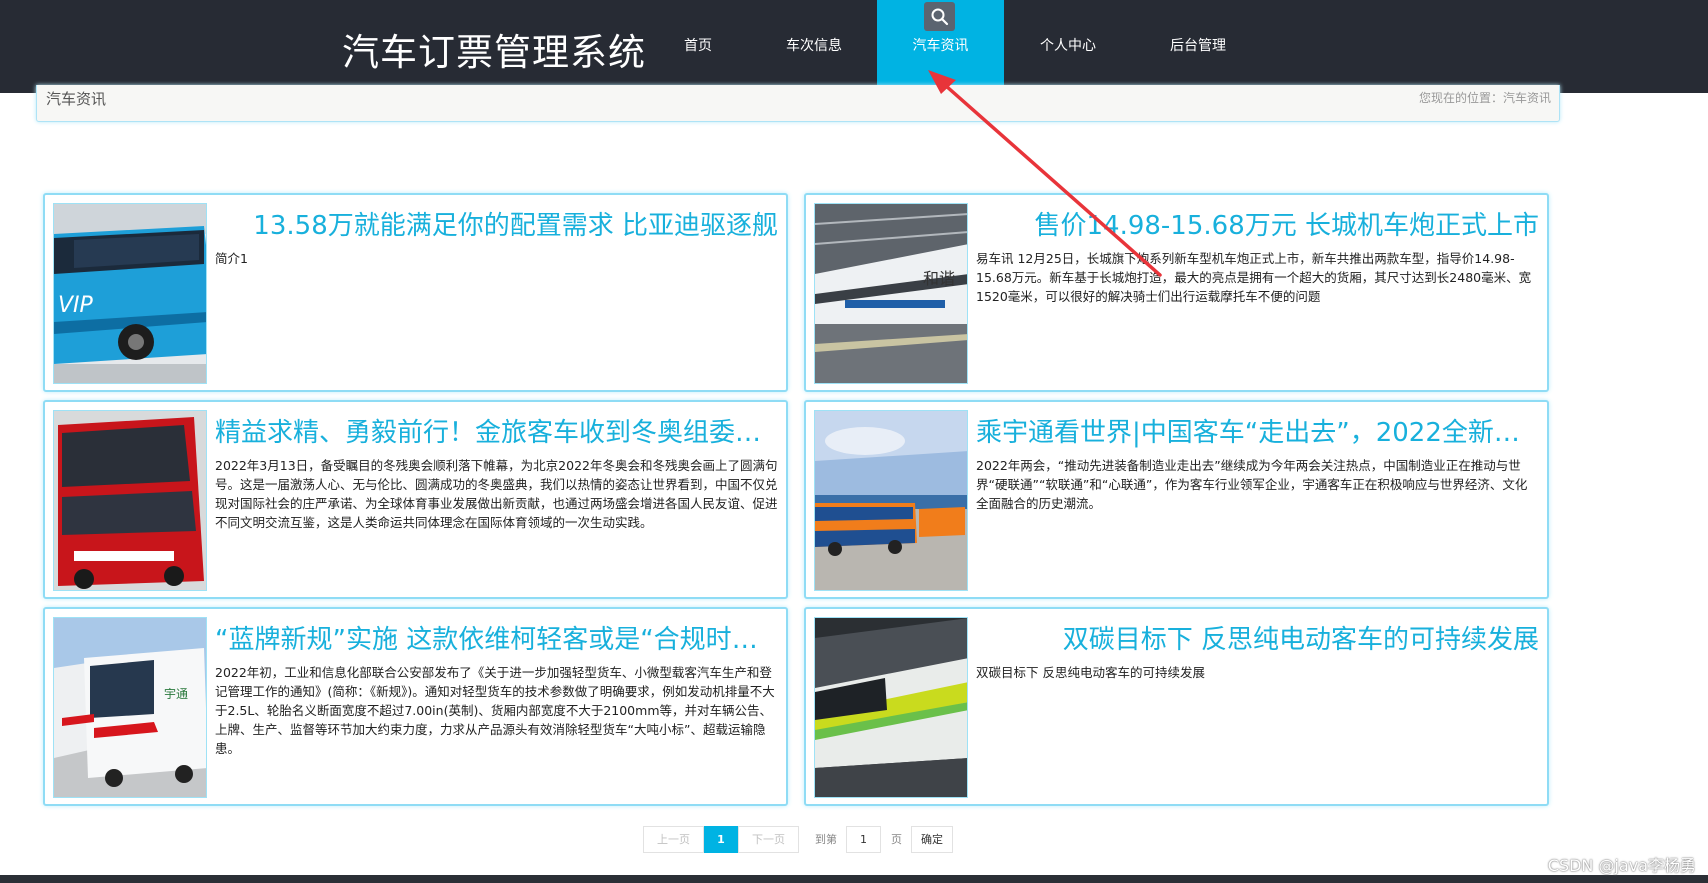  I want to click on nav-personal-center: 个人中心, so click(1068, 46).